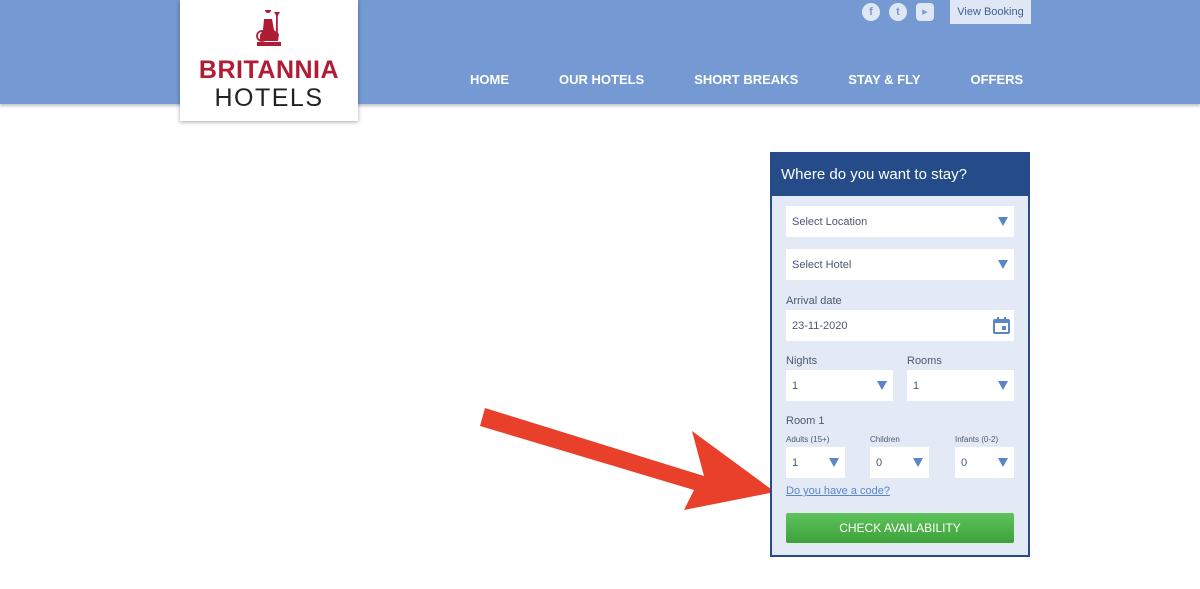 The height and width of the screenshot is (589, 1200). I want to click on adults-select-value: 1, so click(795, 462).